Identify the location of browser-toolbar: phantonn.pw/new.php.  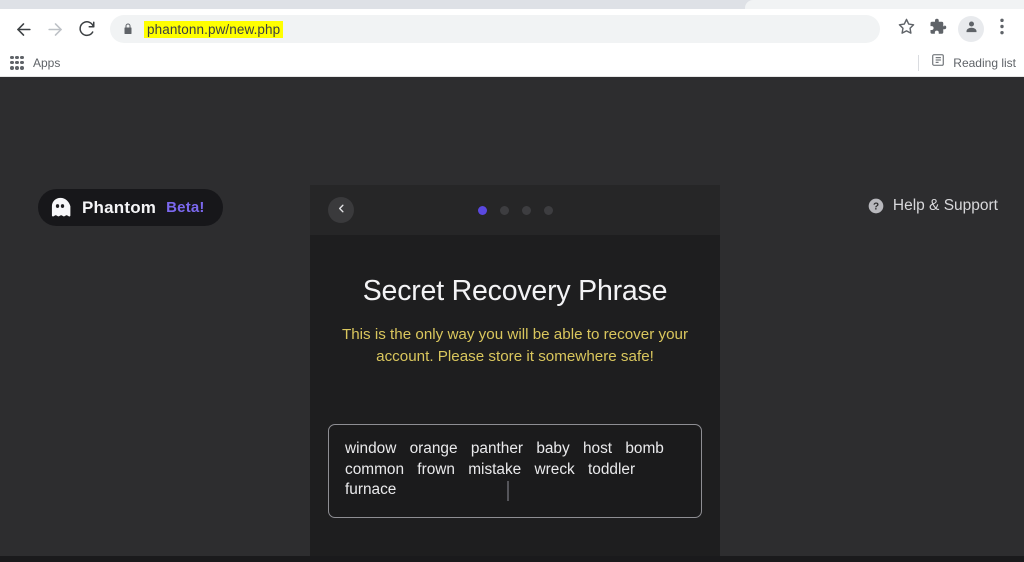
(512, 29).